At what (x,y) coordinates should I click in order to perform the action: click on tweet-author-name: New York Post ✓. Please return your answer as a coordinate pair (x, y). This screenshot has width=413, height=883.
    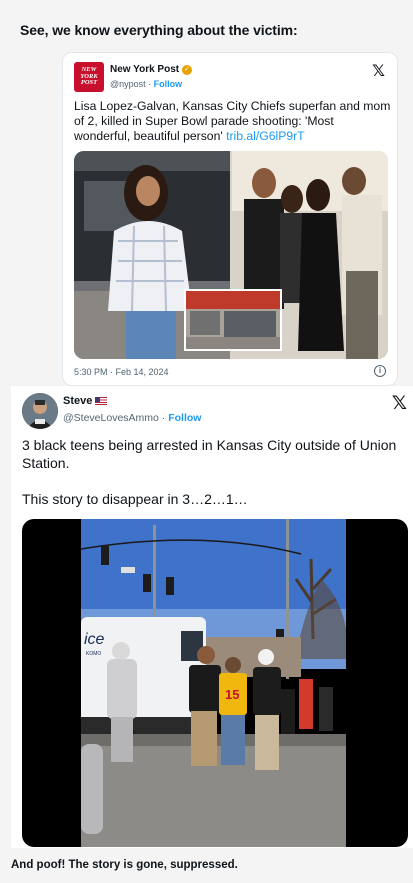
    Looking at the image, I should click on (151, 69).